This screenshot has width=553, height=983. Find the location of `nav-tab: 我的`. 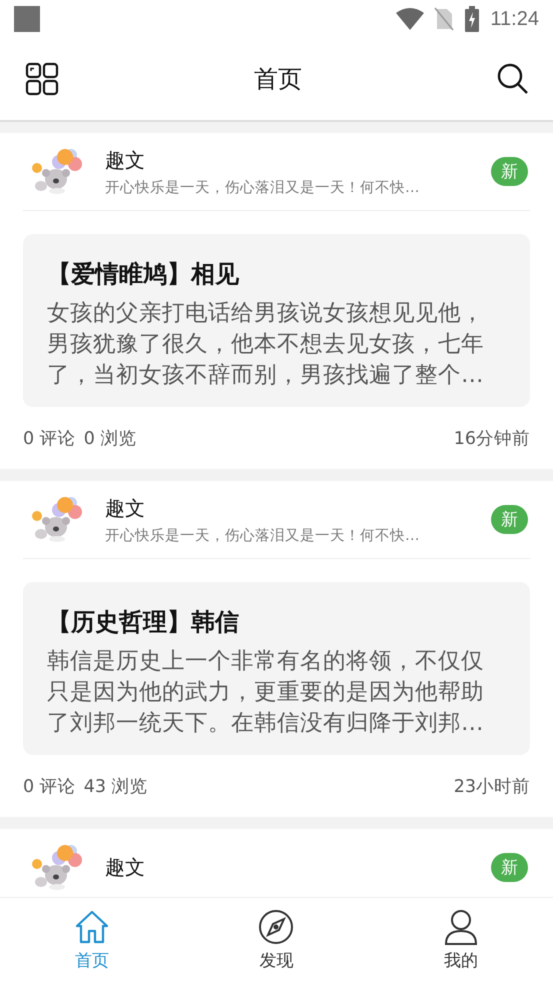

nav-tab: 我的 is located at coordinates (460, 940).